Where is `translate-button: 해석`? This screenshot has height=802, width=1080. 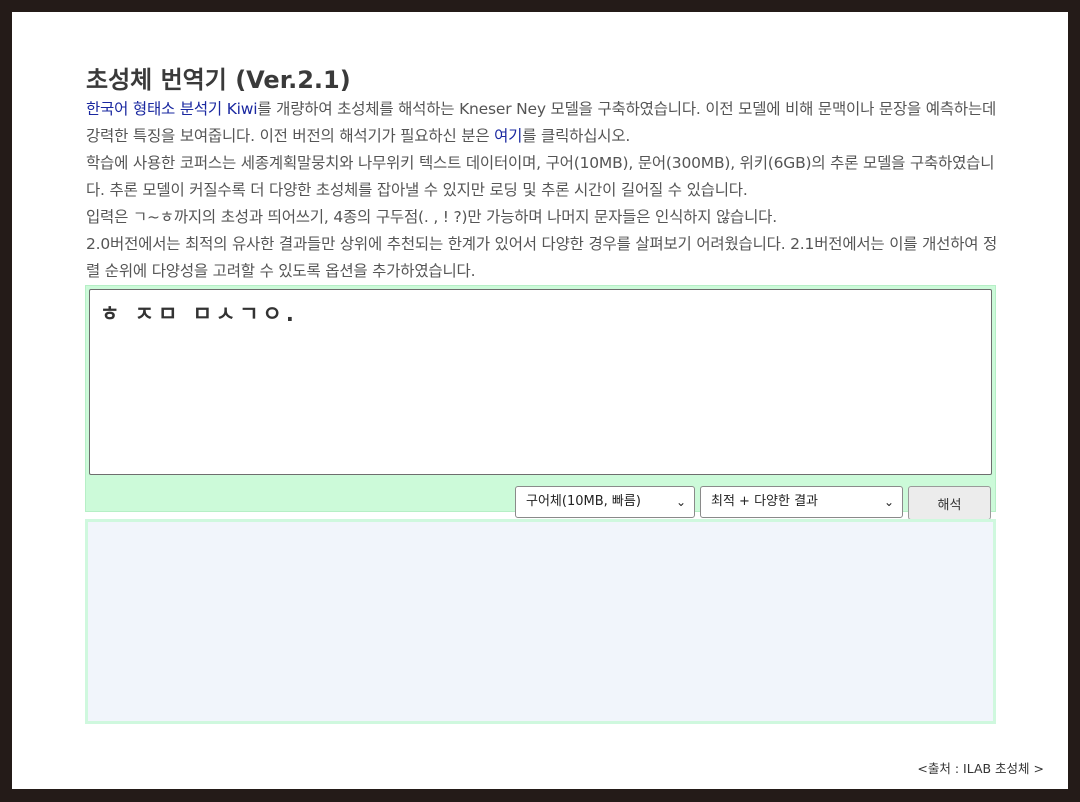
translate-button: 해석 is located at coordinates (949, 503).